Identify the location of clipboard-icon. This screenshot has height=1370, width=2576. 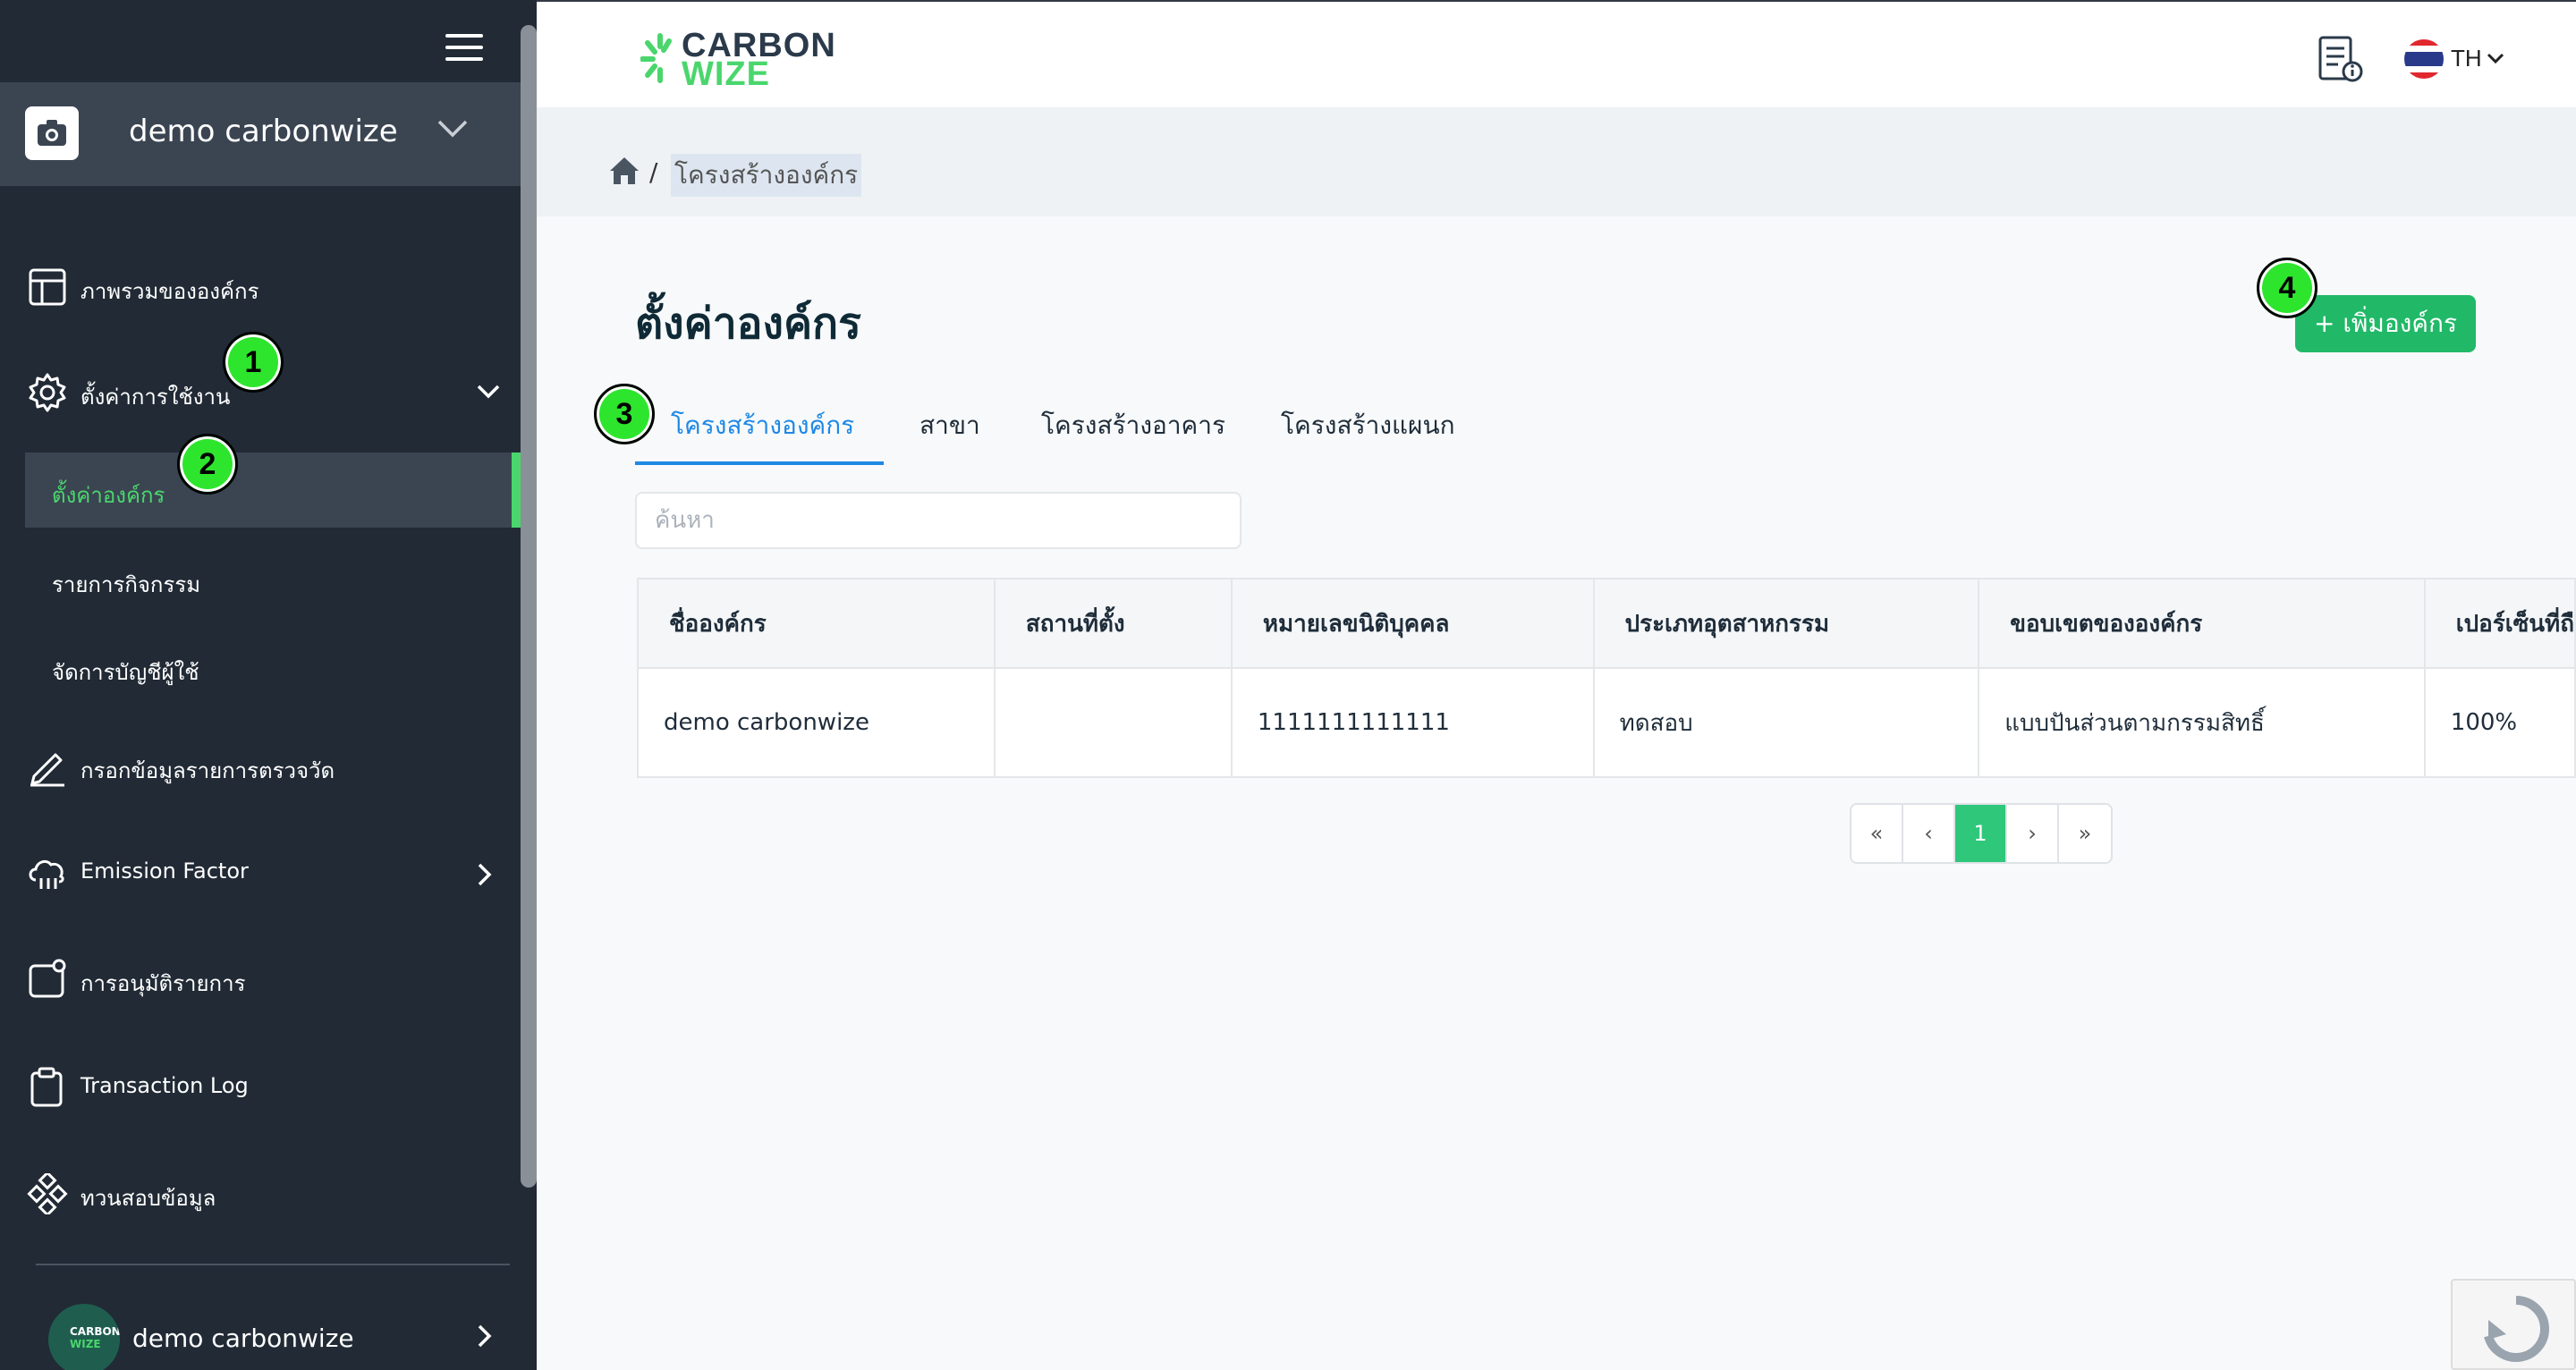
(46, 1087).